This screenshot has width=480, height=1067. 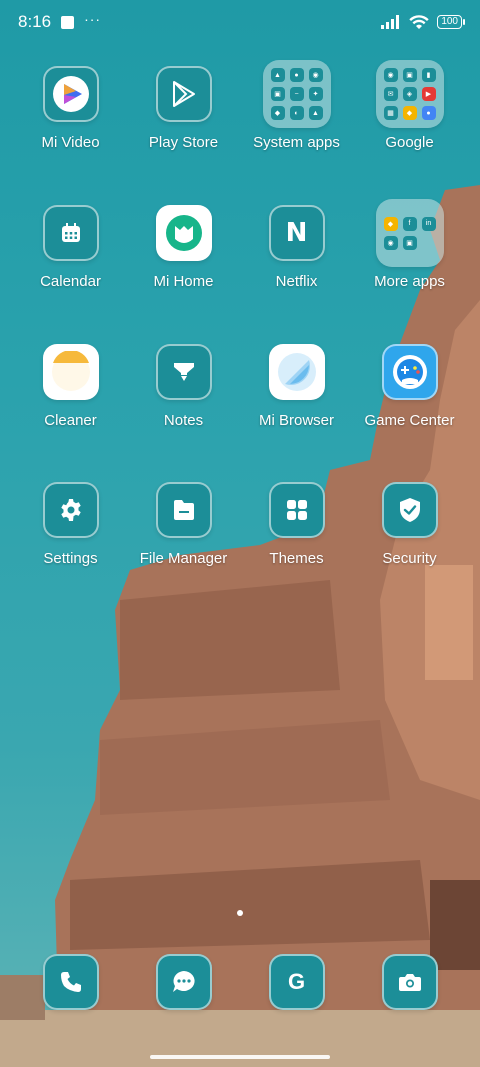 What do you see at coordinates (183, 142) in the screenshot?
I see `app-label: Play Store` at bounding box center [183, 142].